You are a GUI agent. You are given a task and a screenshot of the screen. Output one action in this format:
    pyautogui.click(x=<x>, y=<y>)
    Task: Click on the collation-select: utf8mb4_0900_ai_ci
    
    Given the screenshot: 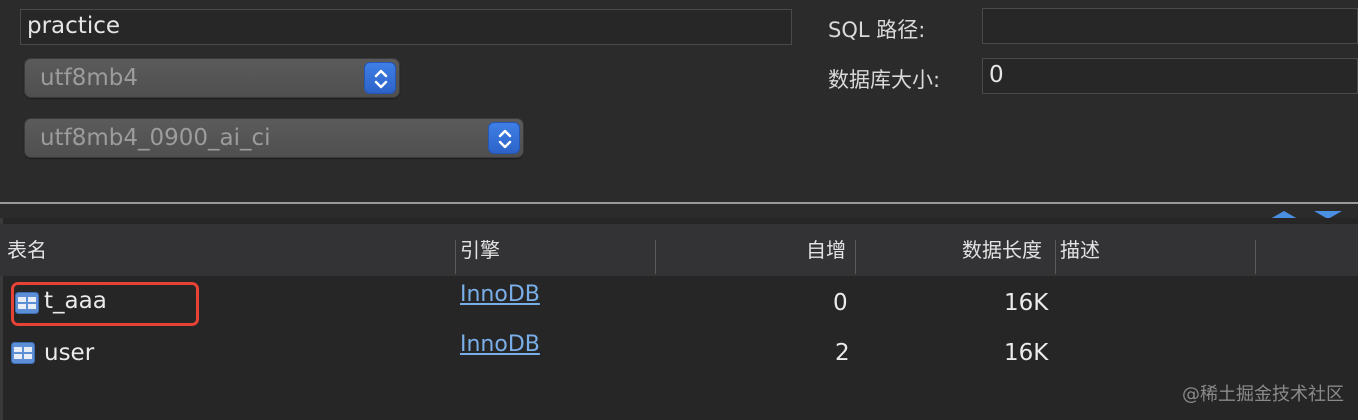 What is the action you would take?
    pyautogui.click(x=274, y=138)
    